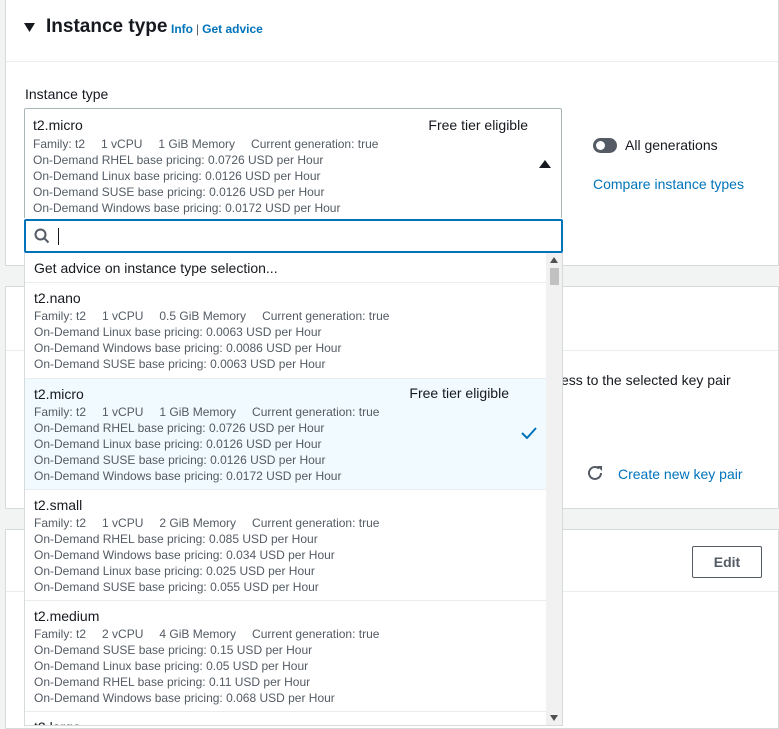 This screenshot has width=779, height=729. I want to click on all-generations-toggle: All generations, so click(655, 145).